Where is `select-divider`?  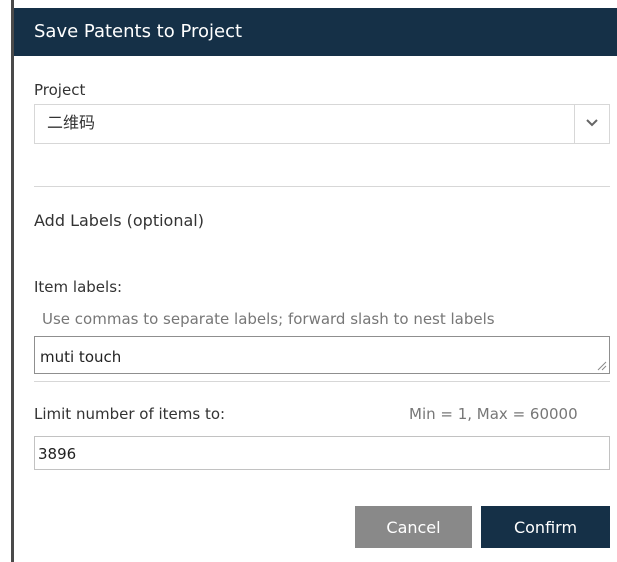 select-divider is located at coordinates (574, 124).